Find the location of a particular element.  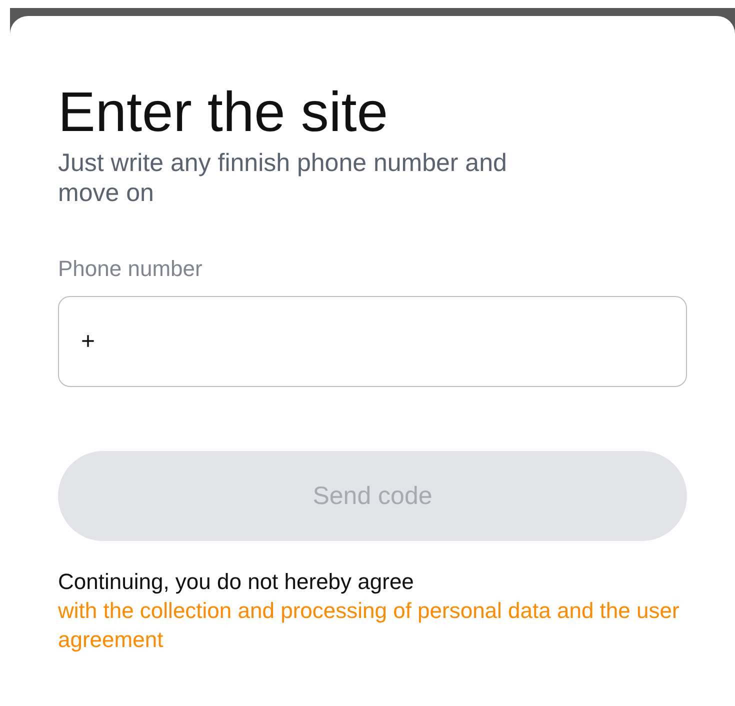

phone-input-field: + is located at coordinates (372, 341).